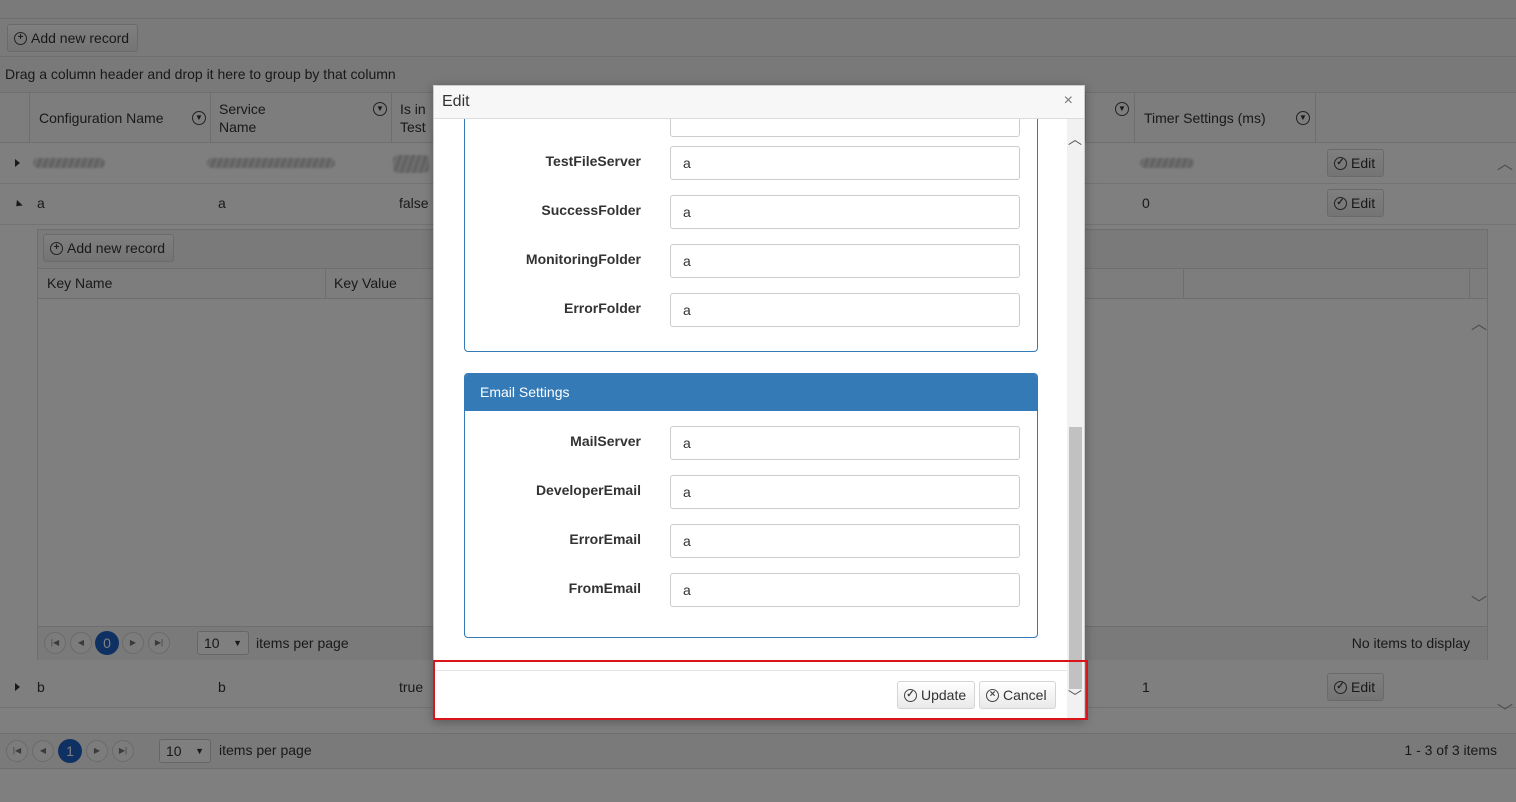 This screenshot has height=802, width=1516. What do you see at coordinates (759, 102) in the screenshot?
I see `modal-titlebar: Edit ×` at bounding box center [759, 102].